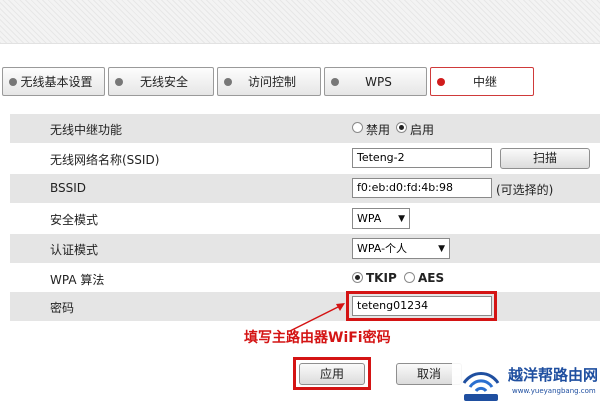 Image resolution: width=600 pixels, height=406 pixels. Describe the element at coordinates (332, 373) in the screenshot. I see `apply-highlight-box` at that location.